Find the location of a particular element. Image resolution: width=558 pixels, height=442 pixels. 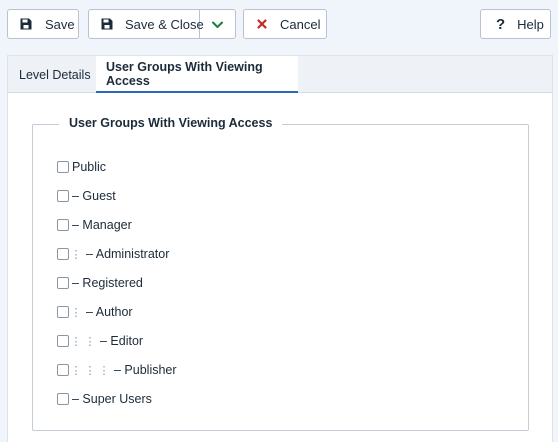

user-group-row: ⋮ – Administrator is located at coordinates (113, 254).